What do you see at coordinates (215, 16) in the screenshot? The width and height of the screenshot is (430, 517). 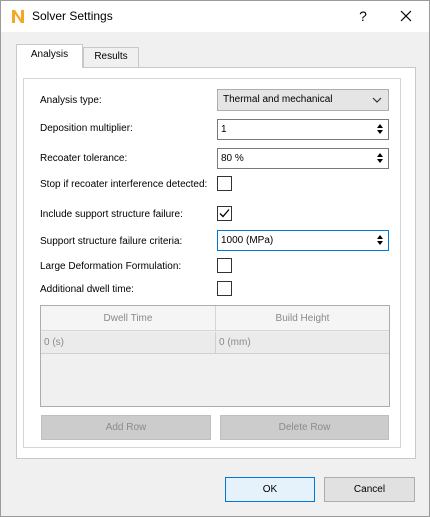 I see `title-bar: Solver Settings ?` at bounding box center [215, 16].